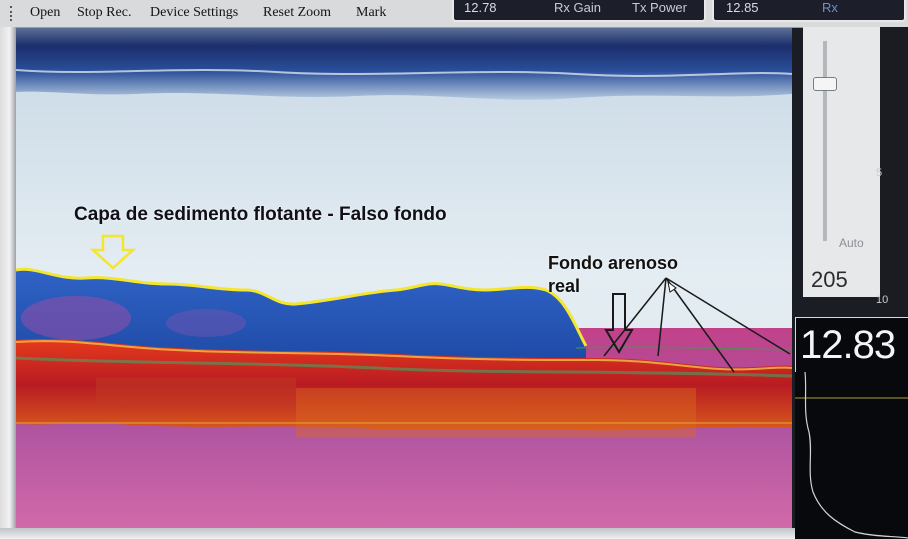 This screenshot has height=539, width=908. Describe the element at coordinates (848, 345) in the screenshot. I see `depth-value: 12.83` at that location.